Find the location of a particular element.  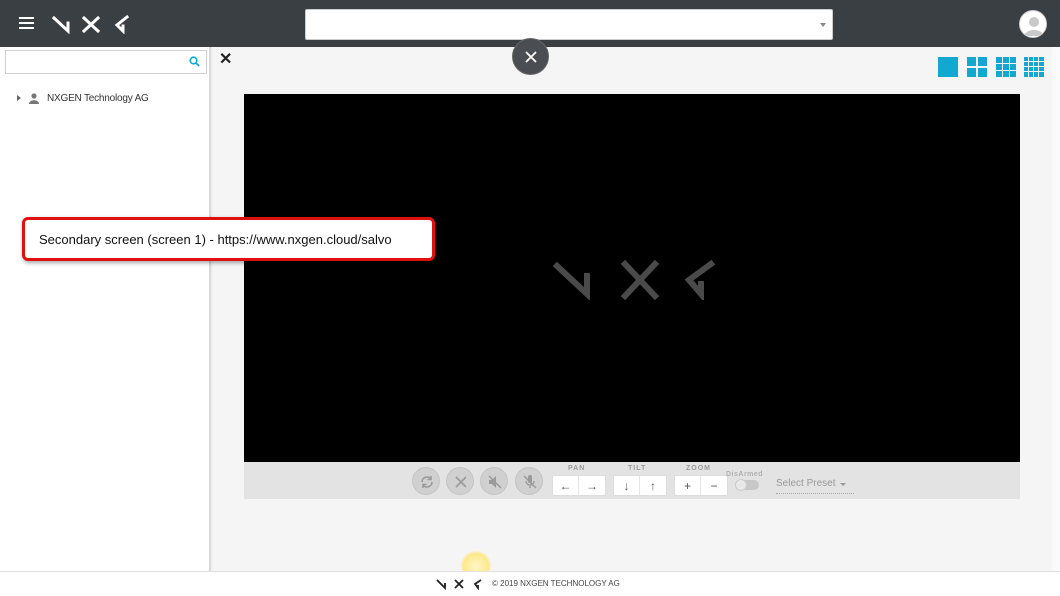

microphone-button is located at coordinates (529, 481).